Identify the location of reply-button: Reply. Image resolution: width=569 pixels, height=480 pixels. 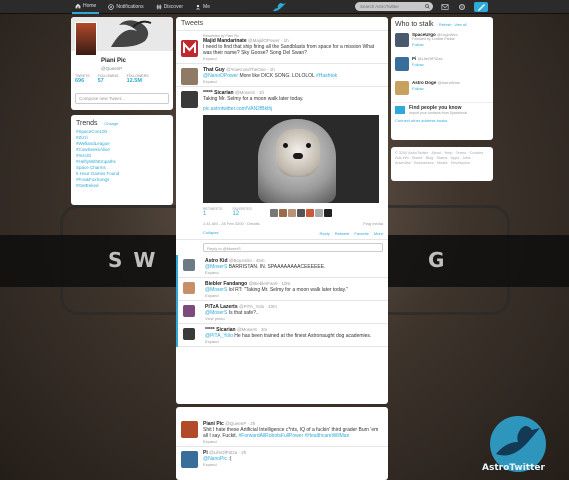
(325, 233).